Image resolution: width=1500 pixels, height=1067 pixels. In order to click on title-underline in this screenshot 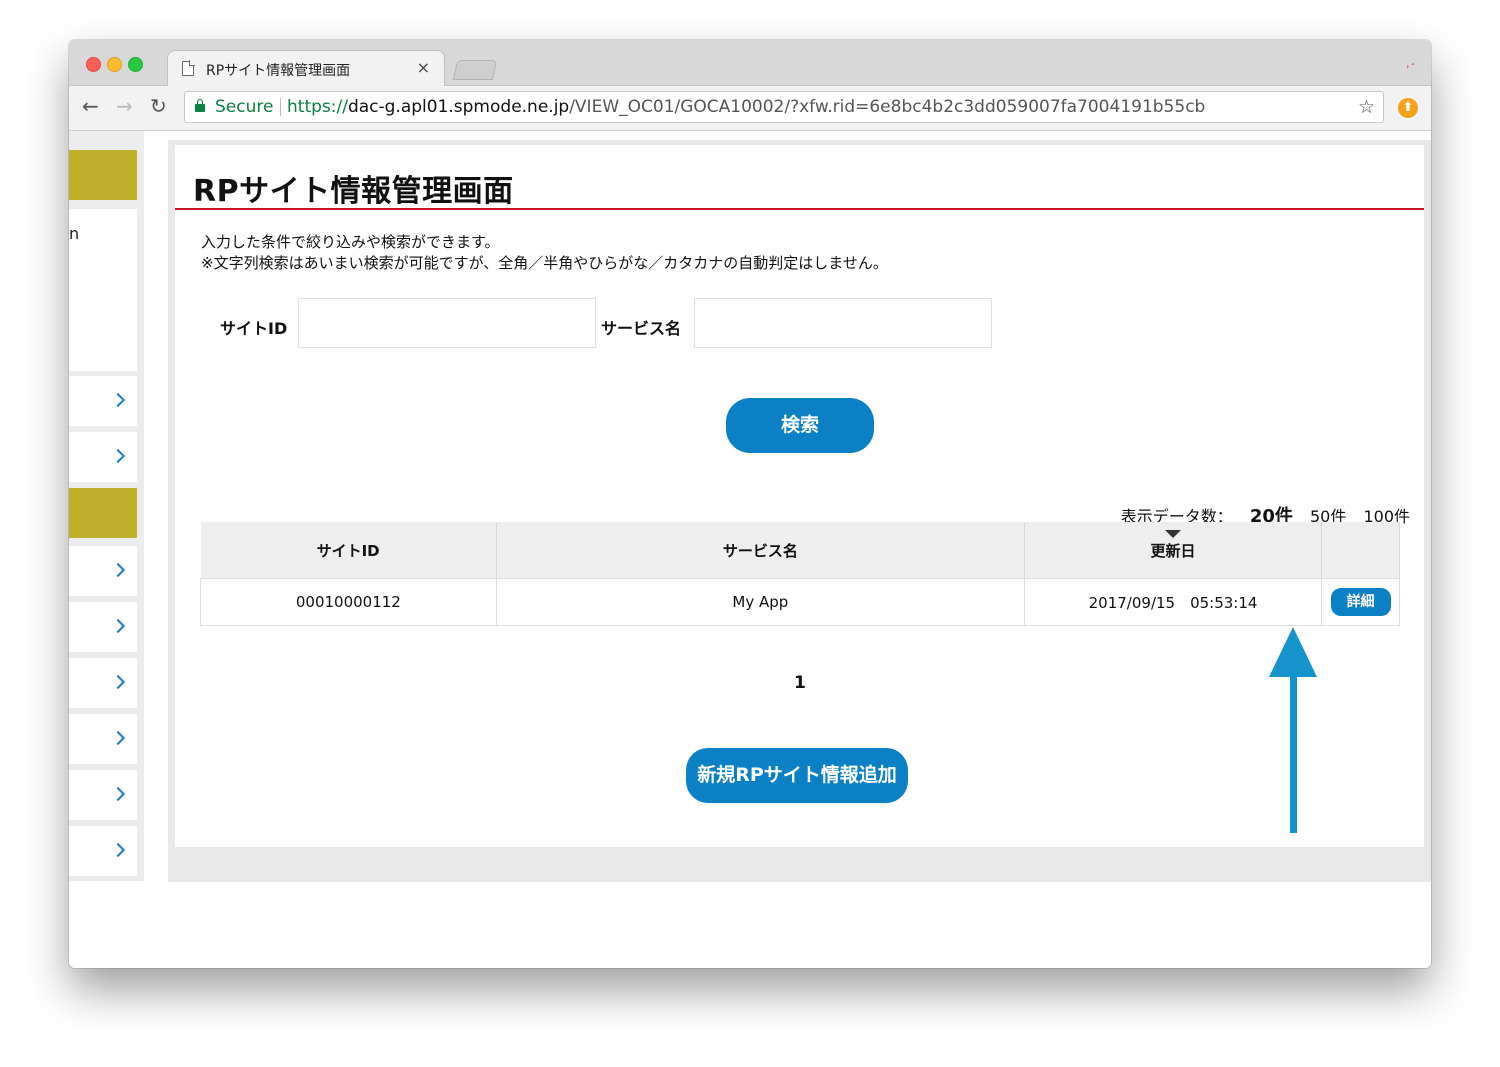, I will do `click(799, 209)`.